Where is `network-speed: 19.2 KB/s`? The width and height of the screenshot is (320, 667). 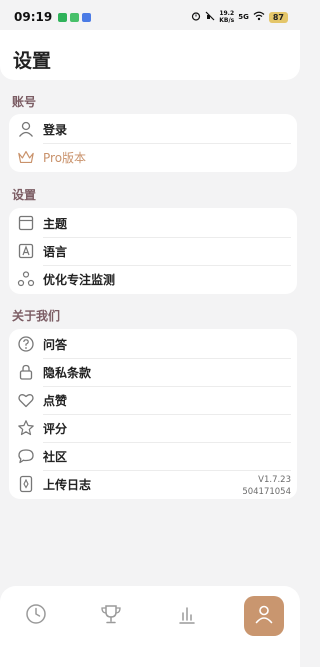 network-speed: 19.2 KB/s is located at coordinates (226, 17).